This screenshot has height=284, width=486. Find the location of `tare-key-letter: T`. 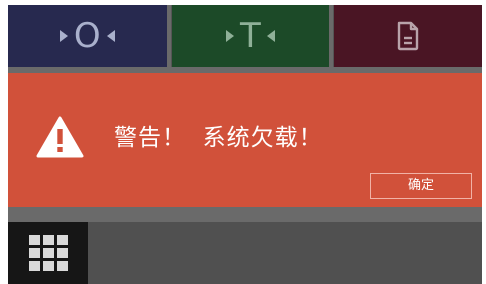

tare-key-letter: T is located at coordinates (250, 36).